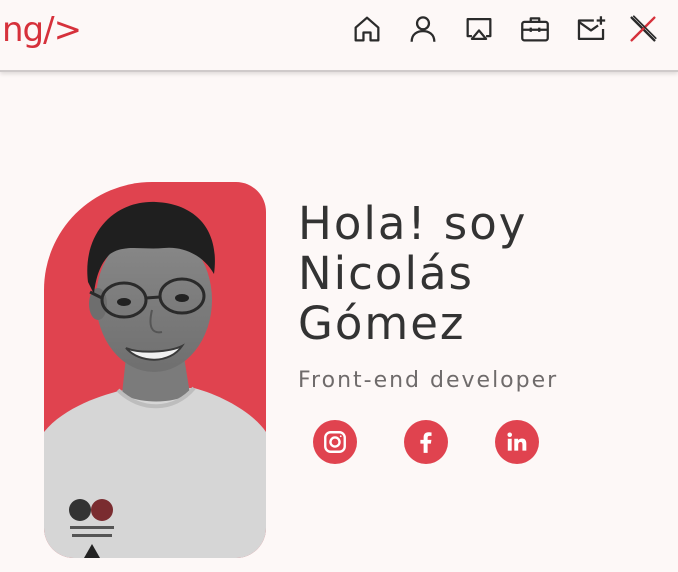  I want to click on nav-projects, so click(479, 29).